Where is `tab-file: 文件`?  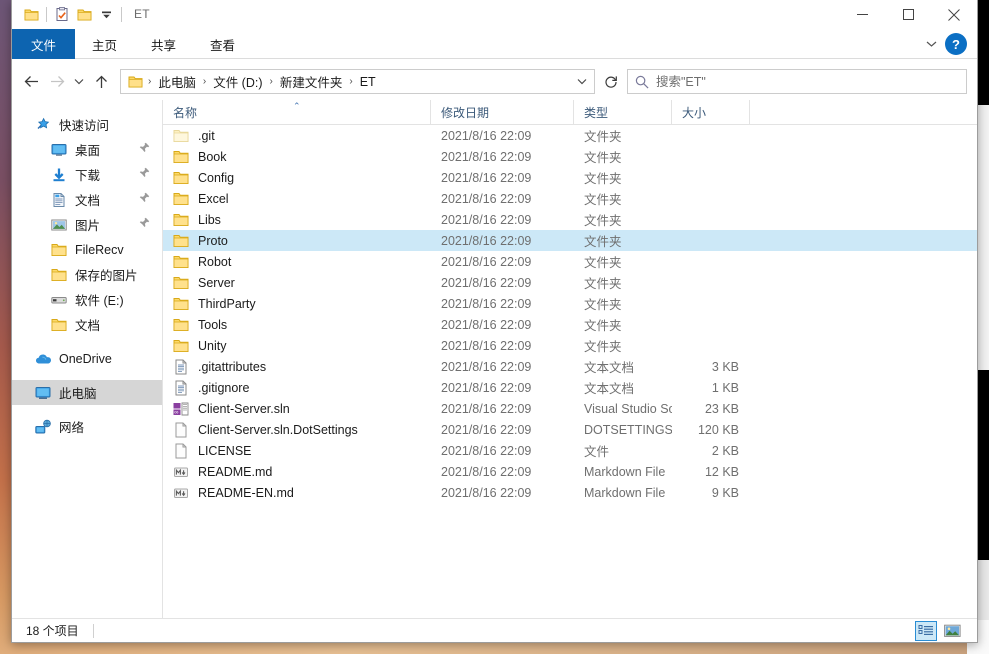
tab-file: 文件 is located at coordinates (44, 44).